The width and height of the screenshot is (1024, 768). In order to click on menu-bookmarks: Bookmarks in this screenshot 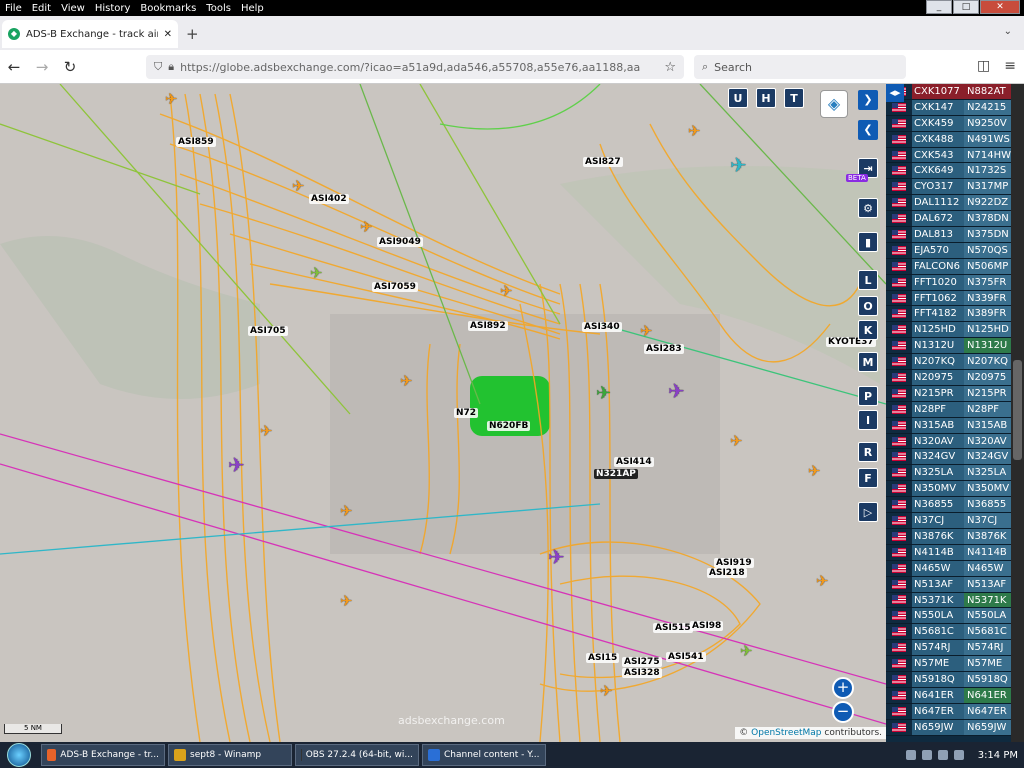, I will do `click(168, 8)`.